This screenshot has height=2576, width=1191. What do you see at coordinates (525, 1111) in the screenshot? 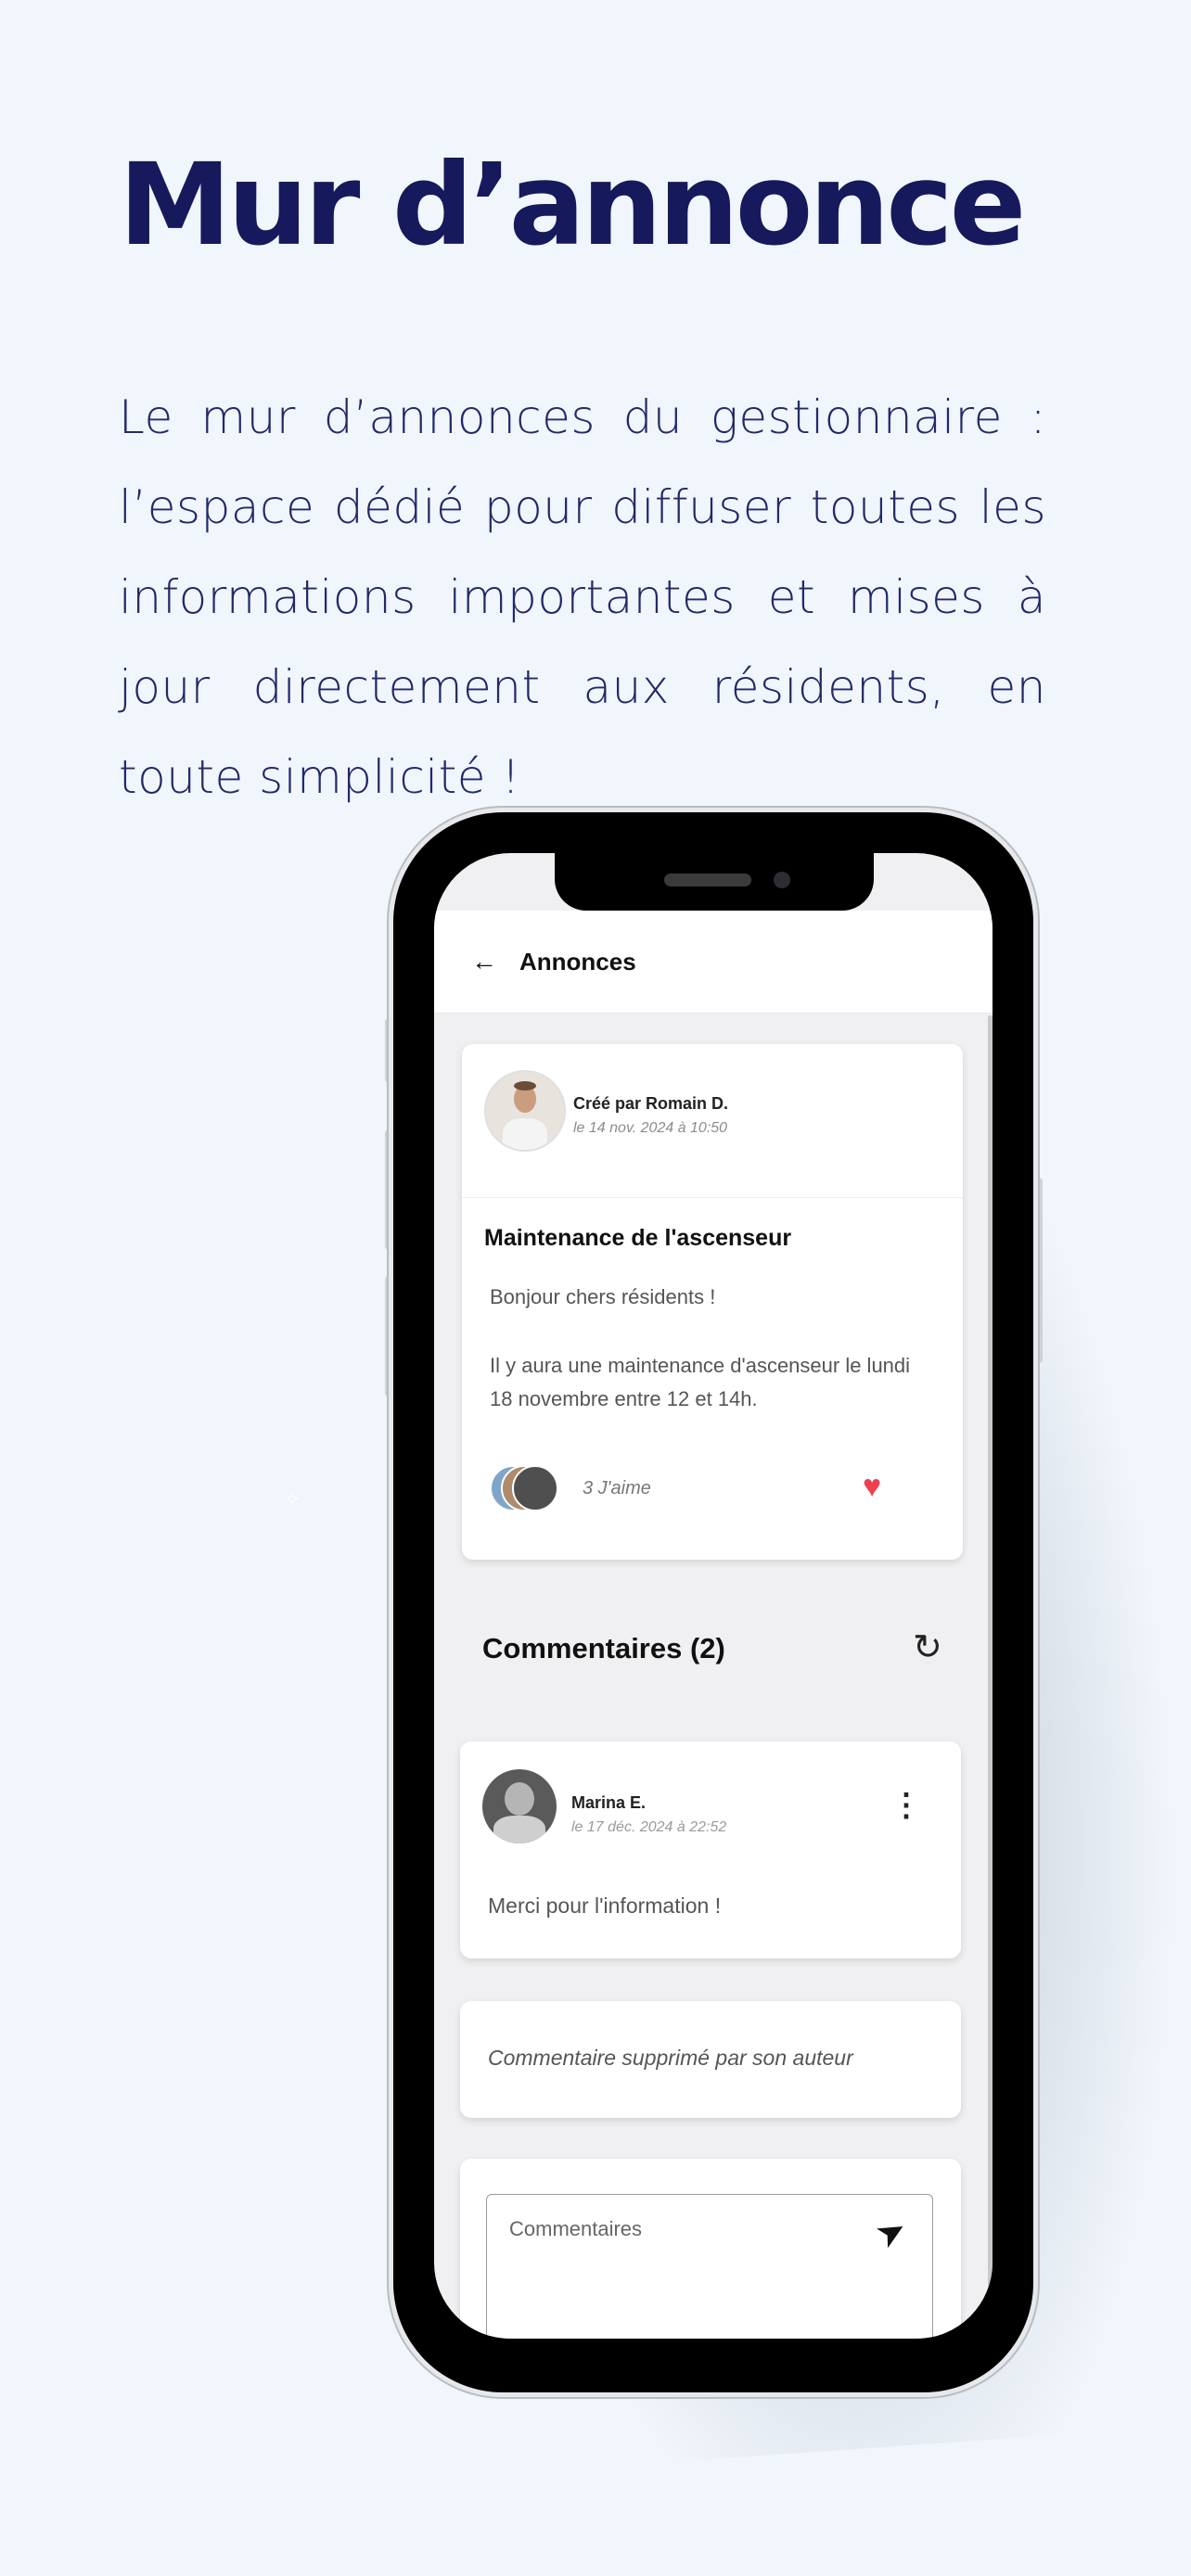
I see `author-avatar` at bounding box center [525, 1111].